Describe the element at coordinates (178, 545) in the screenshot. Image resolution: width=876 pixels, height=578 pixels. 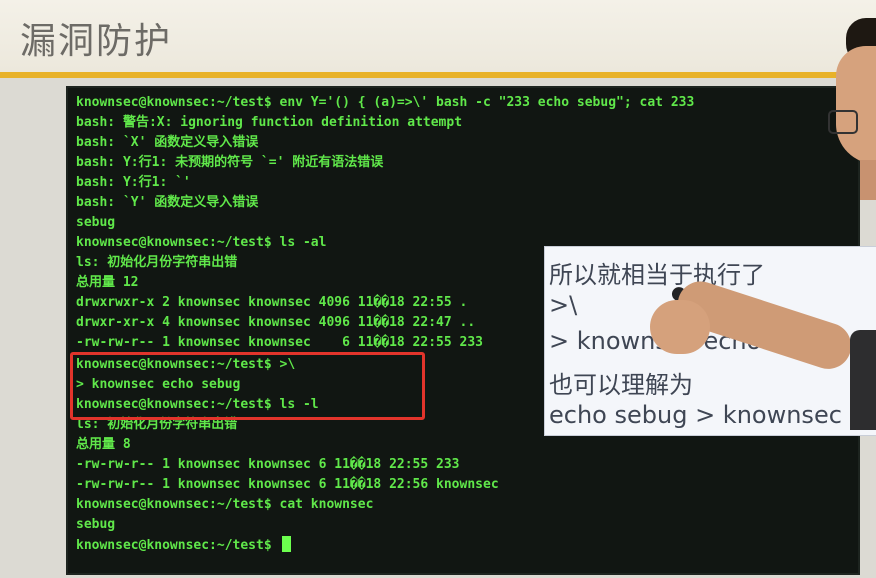
I see `terminal-prompt: knownsec@knownsec:~/test$` at that location.